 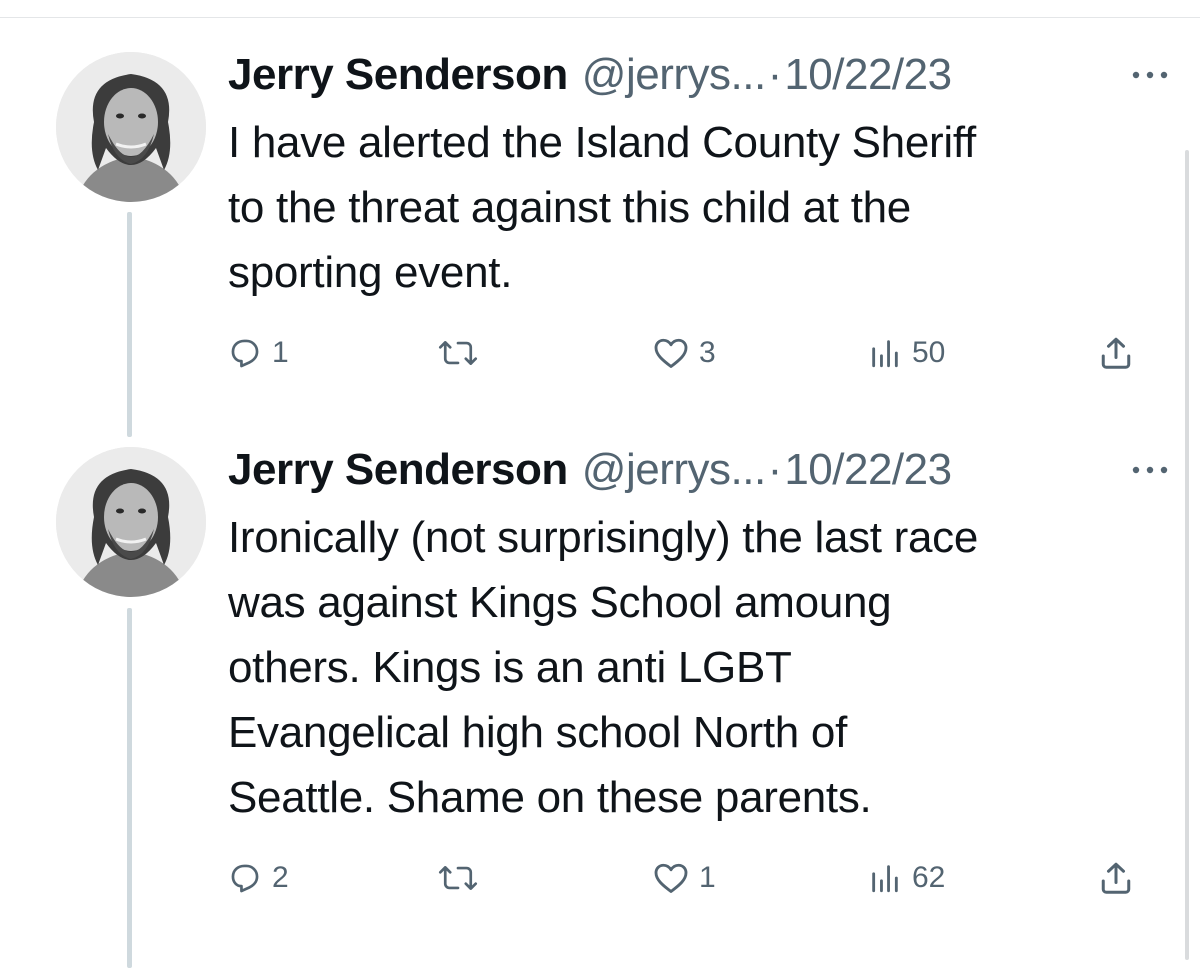 What do you see at coordinates (906, 878) in the screenshot?
I see `views-button: 62` at bounding box center [906, 878].